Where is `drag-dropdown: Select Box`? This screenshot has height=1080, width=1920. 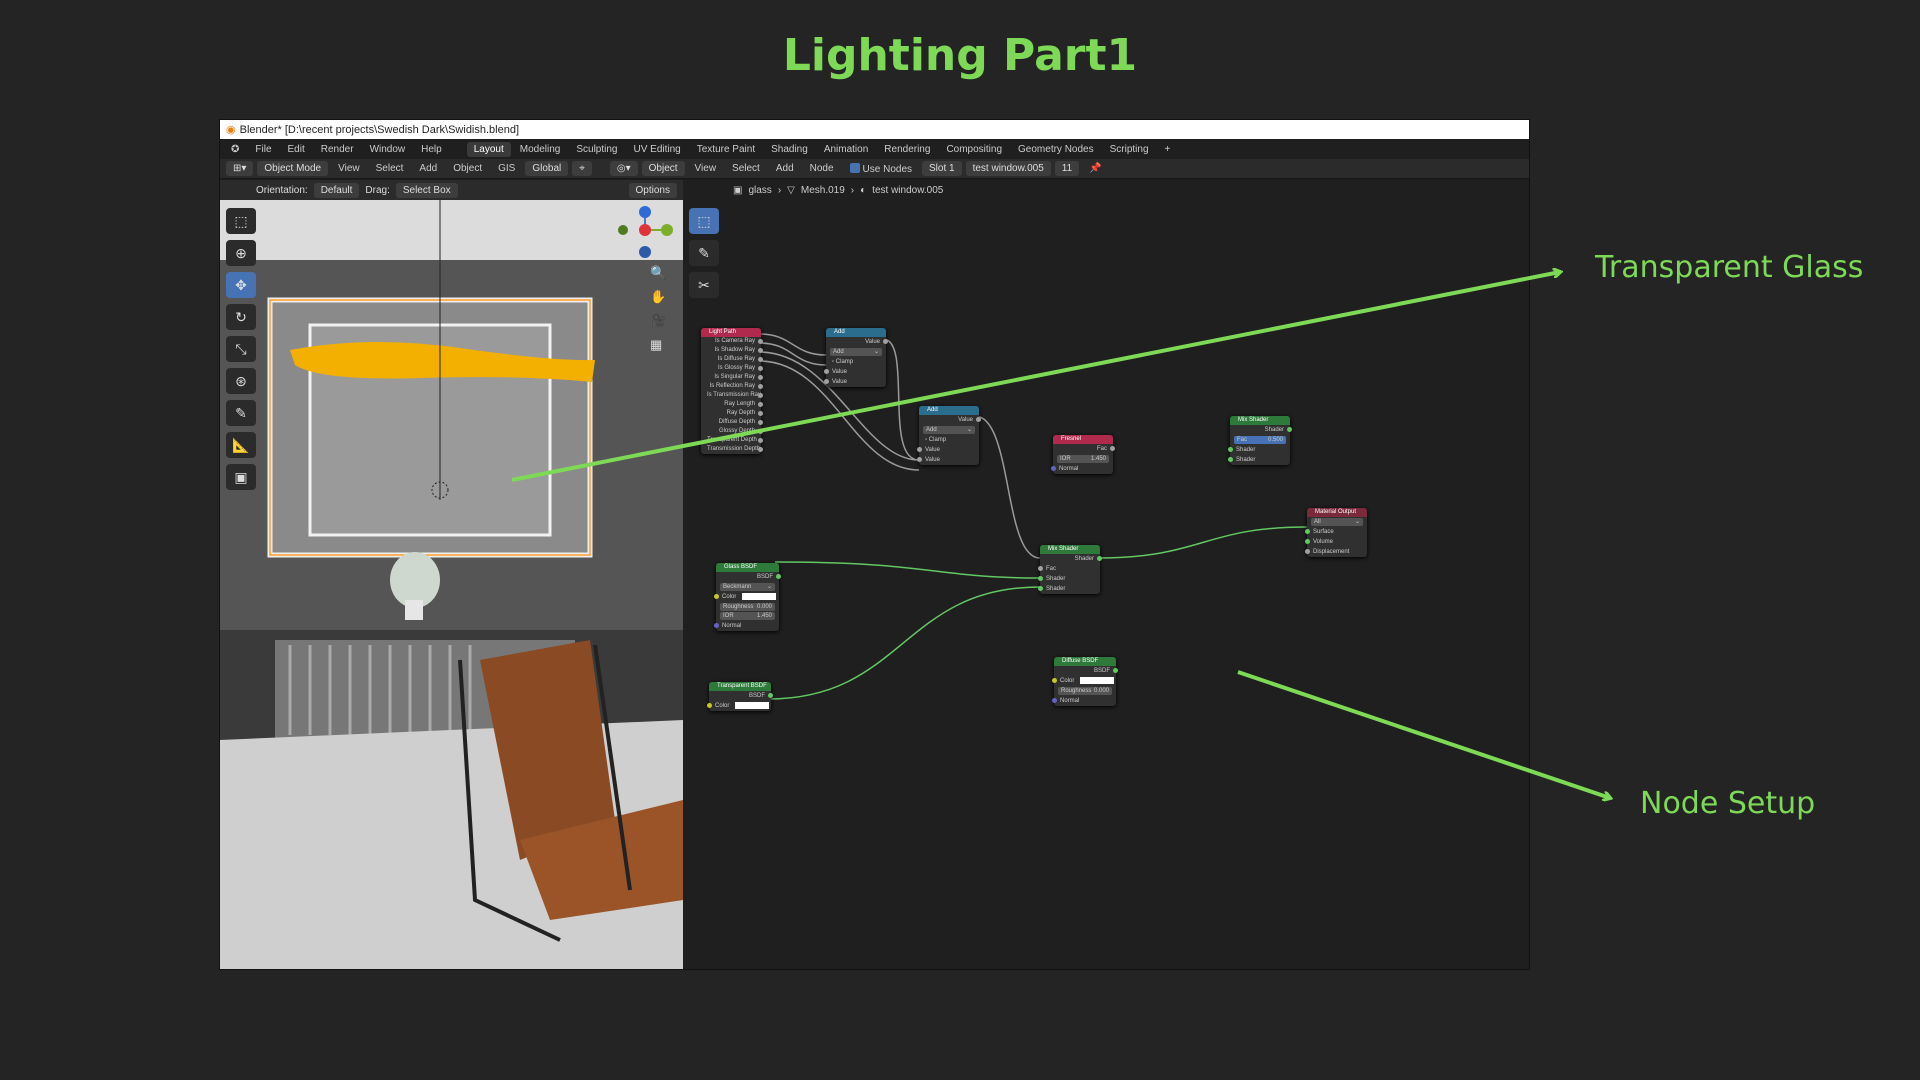 drag-dropdown: Select Box is located at coordinates (426, 190).